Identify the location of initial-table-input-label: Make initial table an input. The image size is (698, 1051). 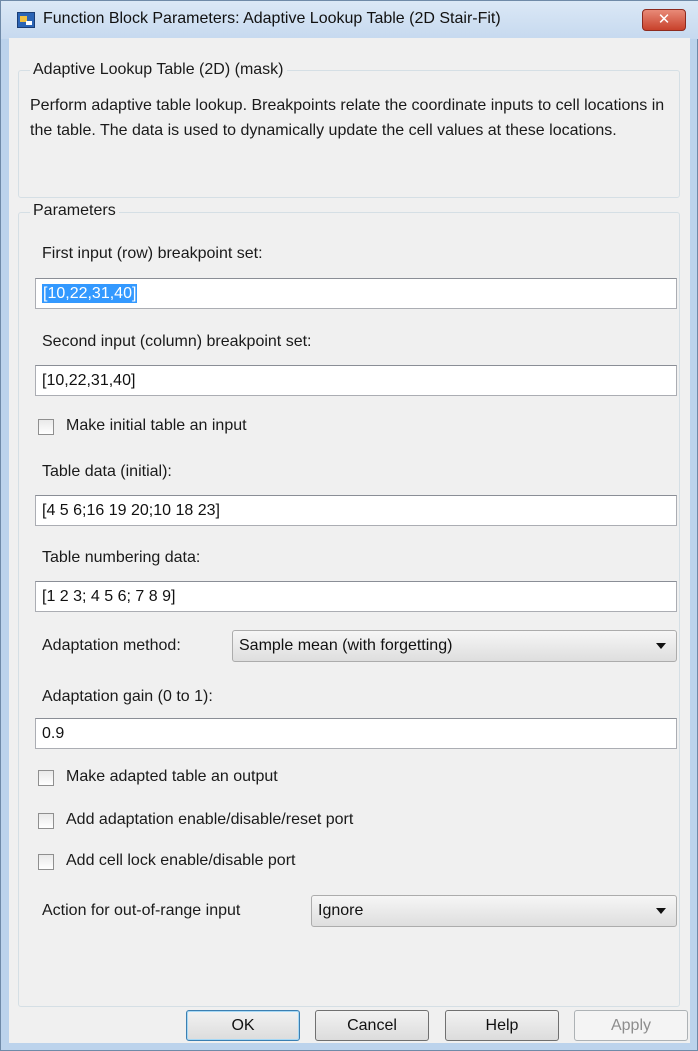
(156, 425).